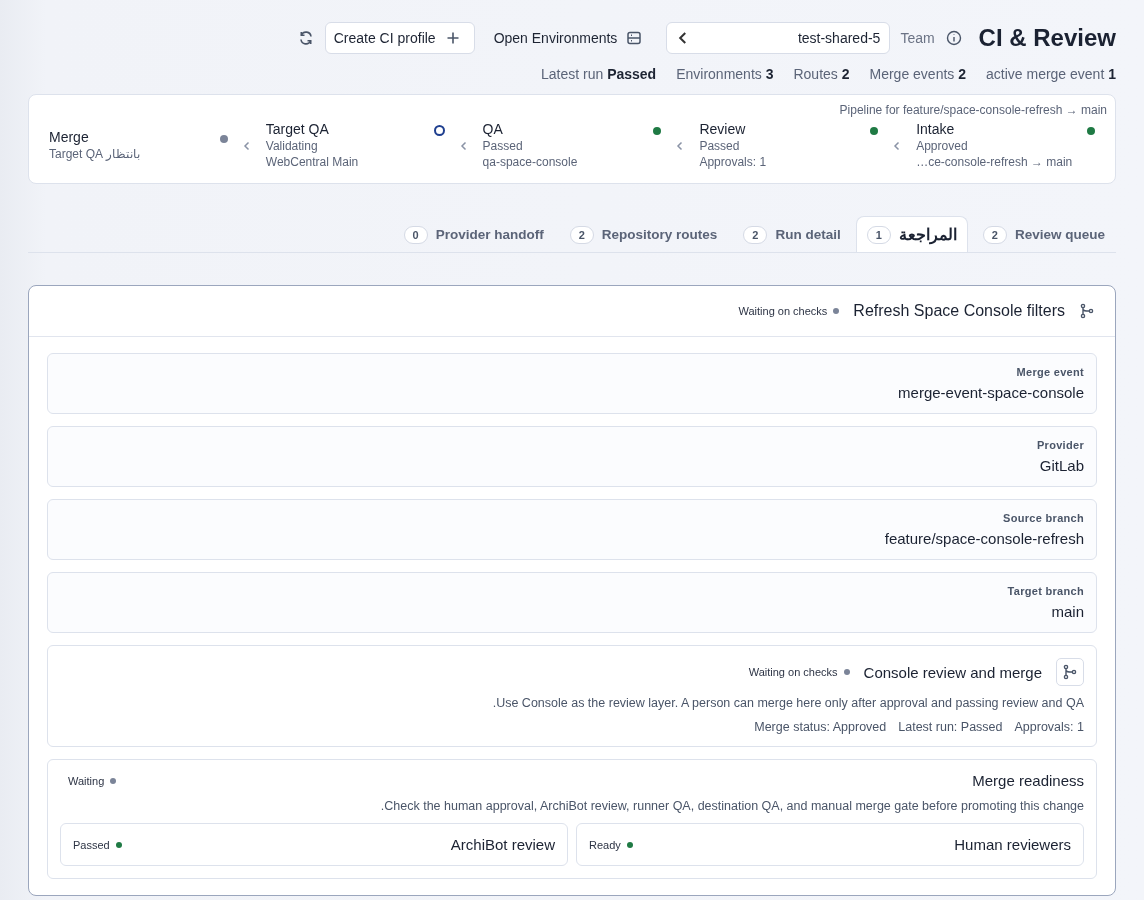  Describe the element at coordinates (95, 154) in the screenshot. I see `stage-detail: بانتظار Target QA` at that location.